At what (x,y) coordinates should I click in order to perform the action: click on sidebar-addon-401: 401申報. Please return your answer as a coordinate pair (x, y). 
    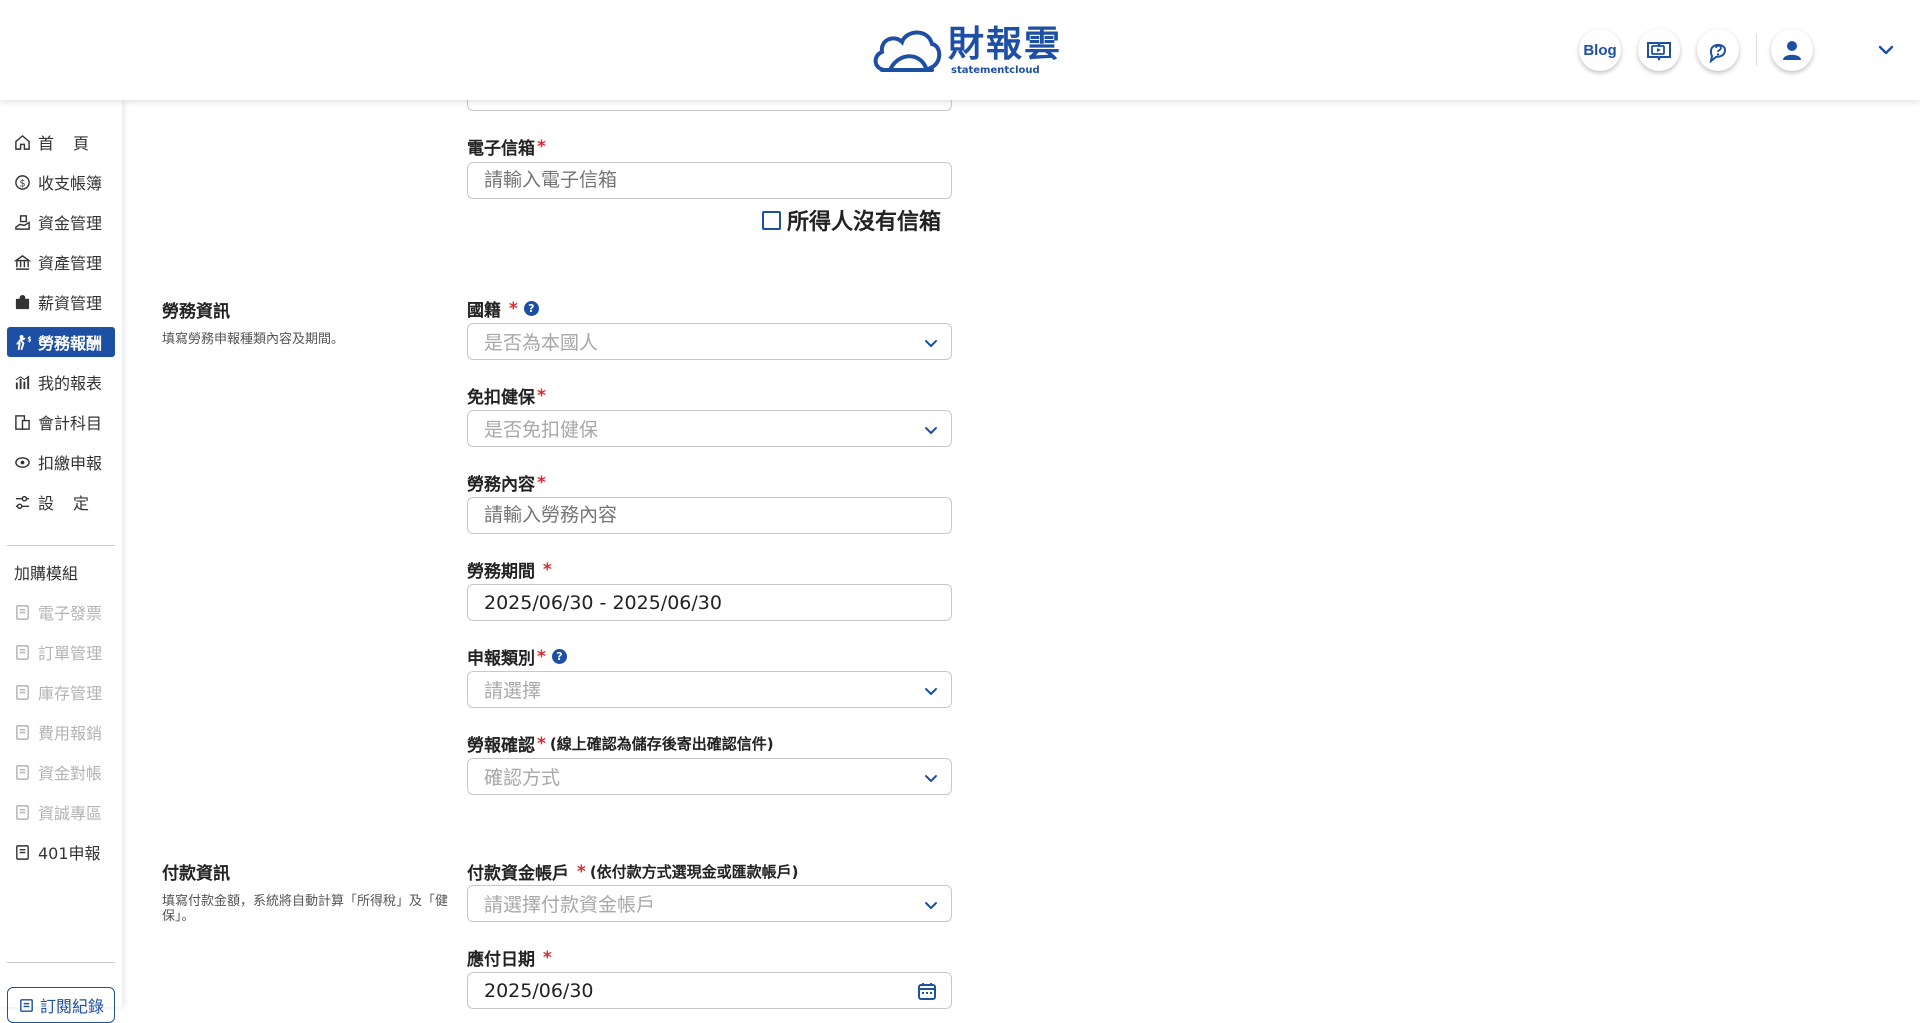
    Looking at the image, I should click on (61, 852).